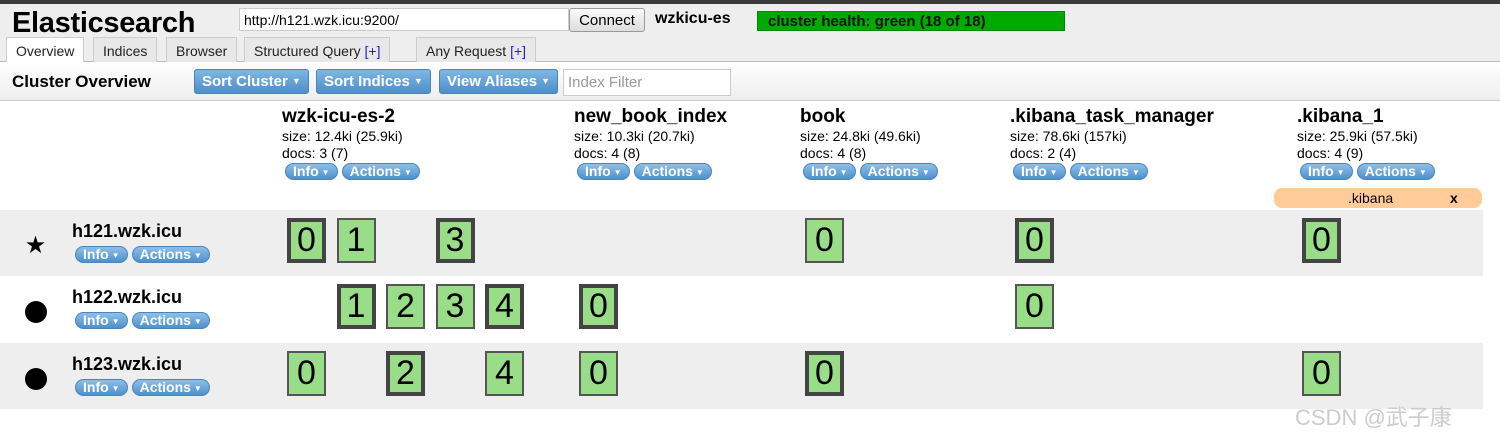 The width and height of the screenshot is (1500, 440). Describe the element at coordinates (35, 245) in the screenshot. I see `master-star-icon: ★` at that location.